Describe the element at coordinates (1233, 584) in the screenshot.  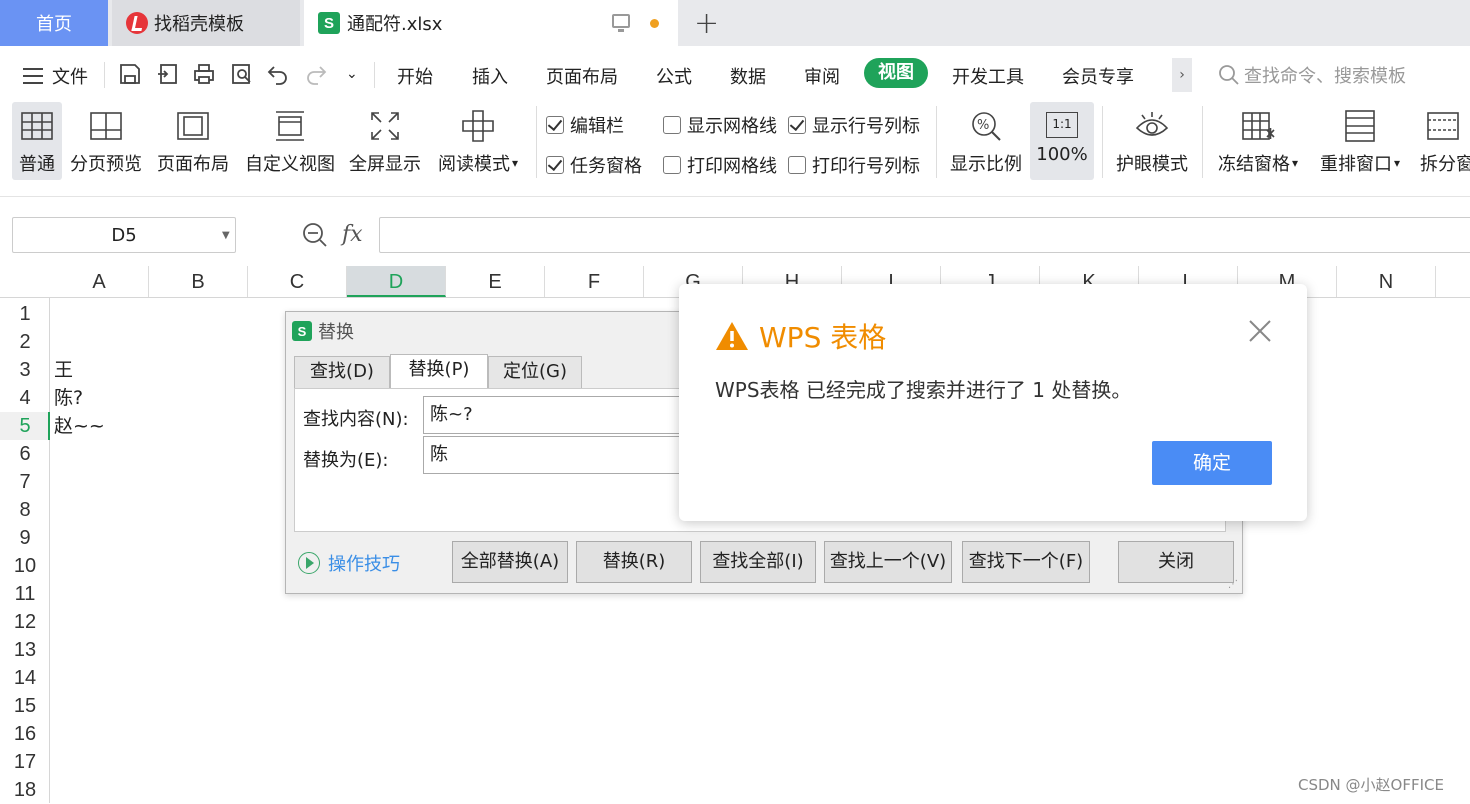
I see `resize-grip-icon: ⋰` at that location.